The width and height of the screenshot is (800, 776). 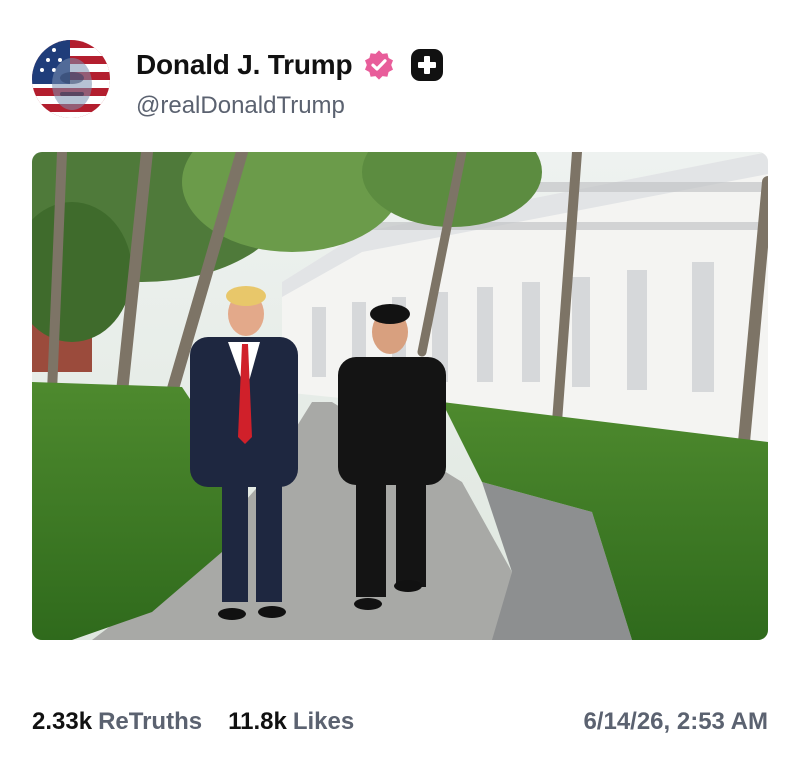 I want to click on likes-count: 11.8k, so click(x=257, y=721).